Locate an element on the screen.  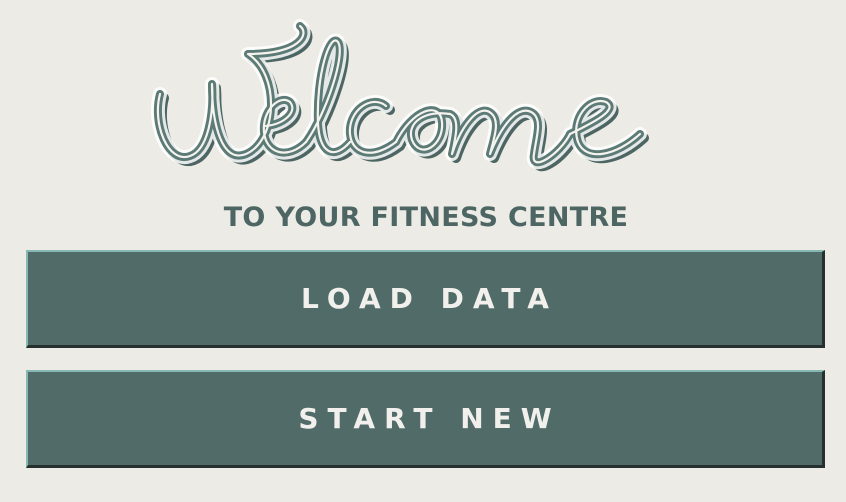
load-data-button-label: LOAD DATA is located at coordinates (429, 298).